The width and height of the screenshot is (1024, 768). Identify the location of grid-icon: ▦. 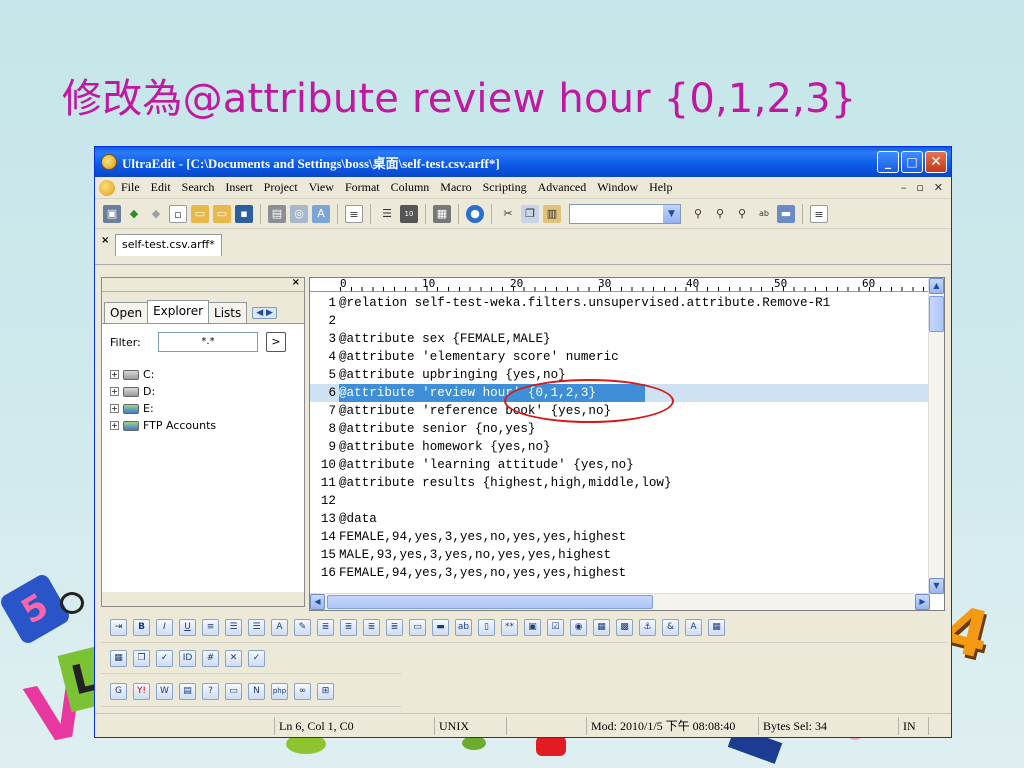
(118, 658).